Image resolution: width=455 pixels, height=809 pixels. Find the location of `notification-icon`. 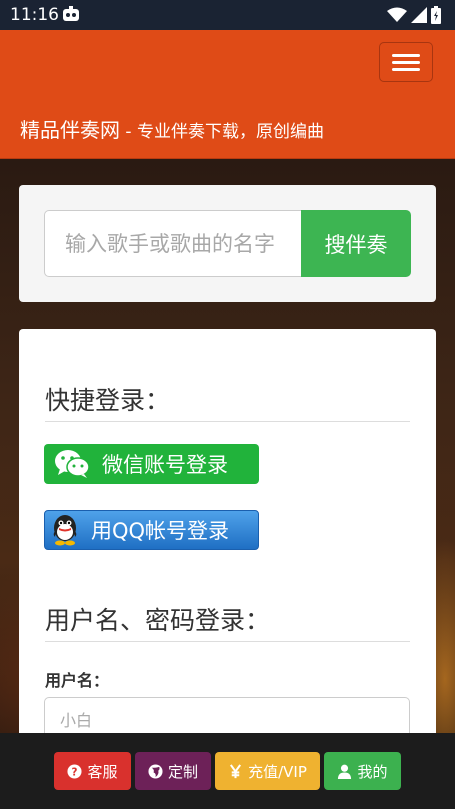

notification-icon is located at coordinates (71, 14).